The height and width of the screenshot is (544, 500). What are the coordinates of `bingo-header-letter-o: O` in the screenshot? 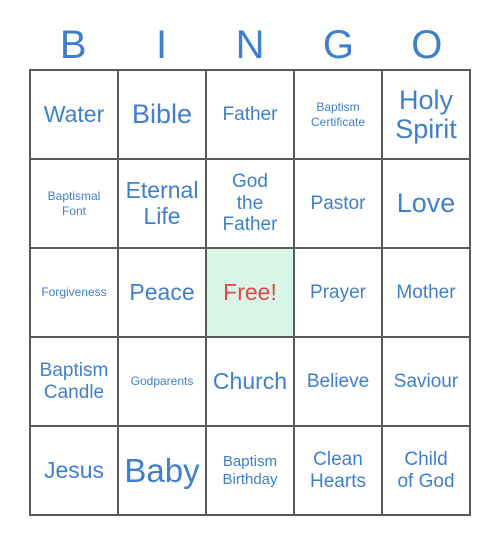 It's located at (427, 45).